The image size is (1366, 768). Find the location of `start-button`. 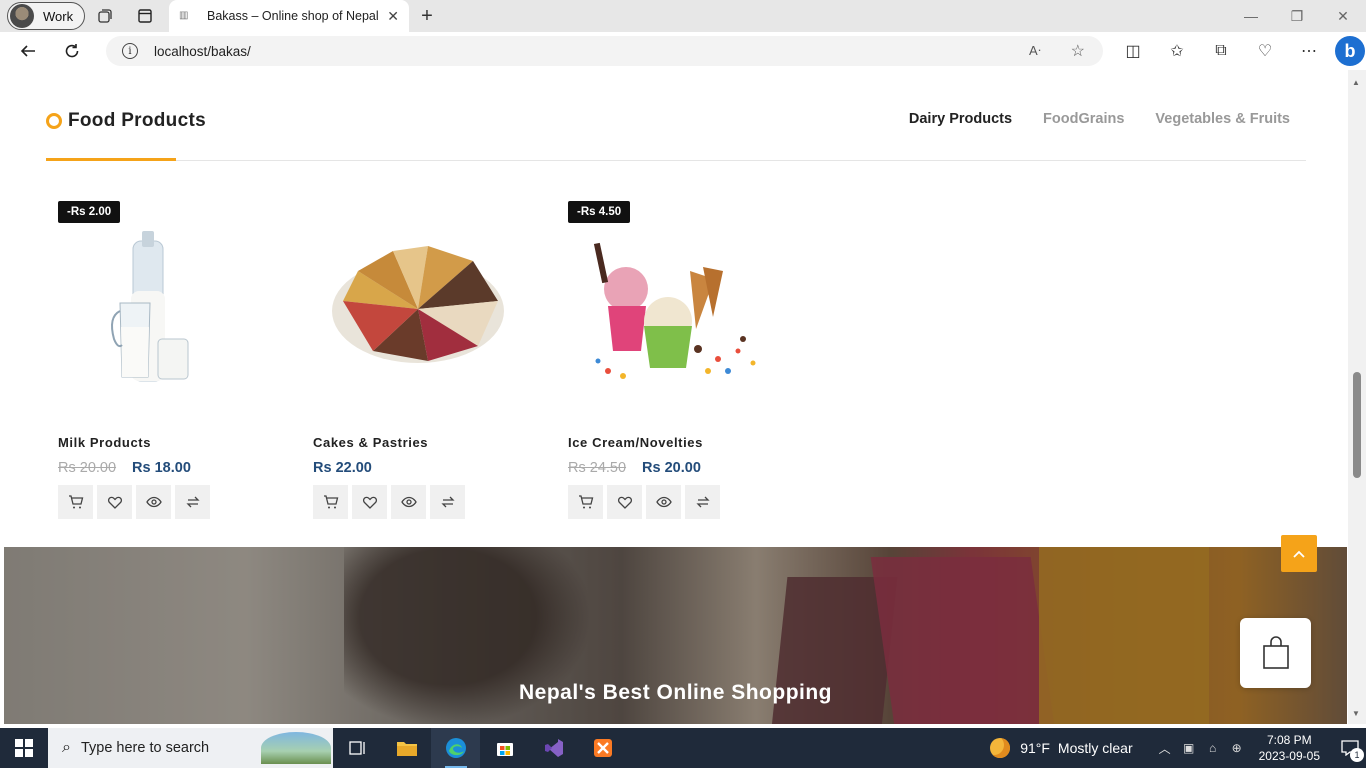

start-button is located at coordinates (24, 748).